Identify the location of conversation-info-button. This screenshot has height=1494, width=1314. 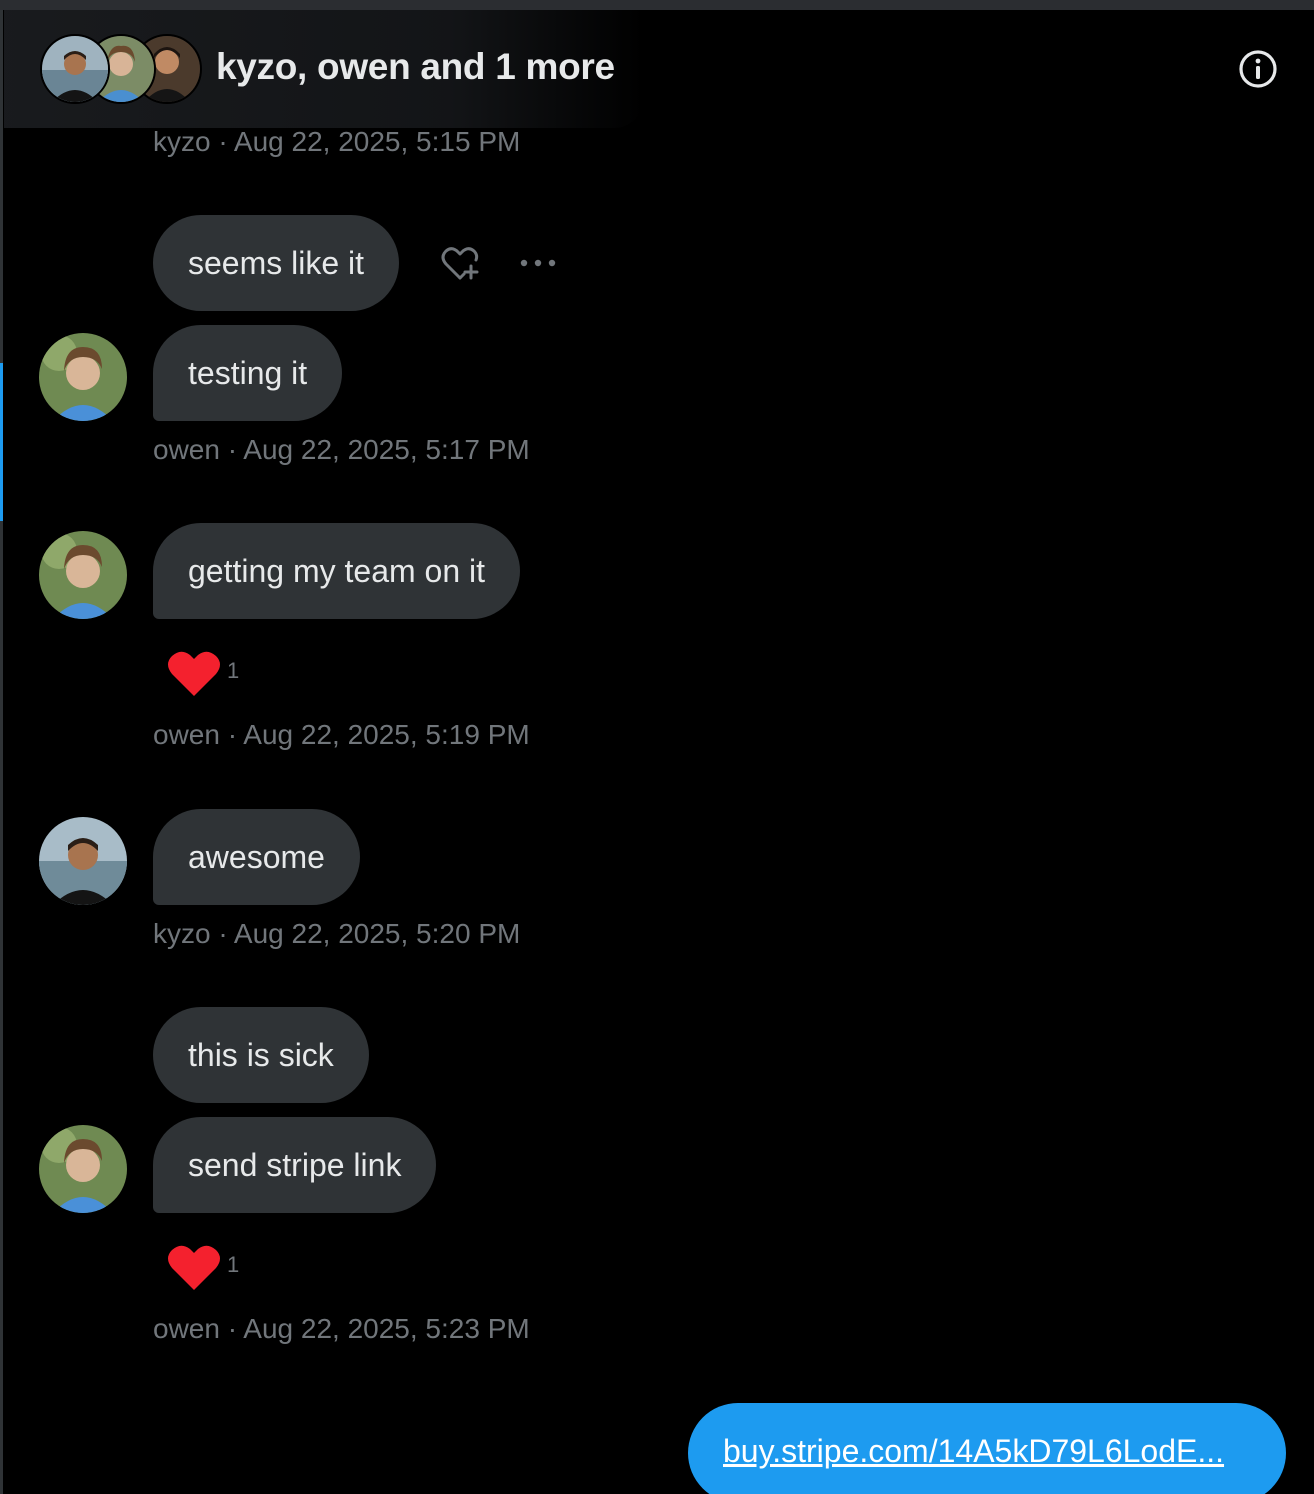
(1258, 69).